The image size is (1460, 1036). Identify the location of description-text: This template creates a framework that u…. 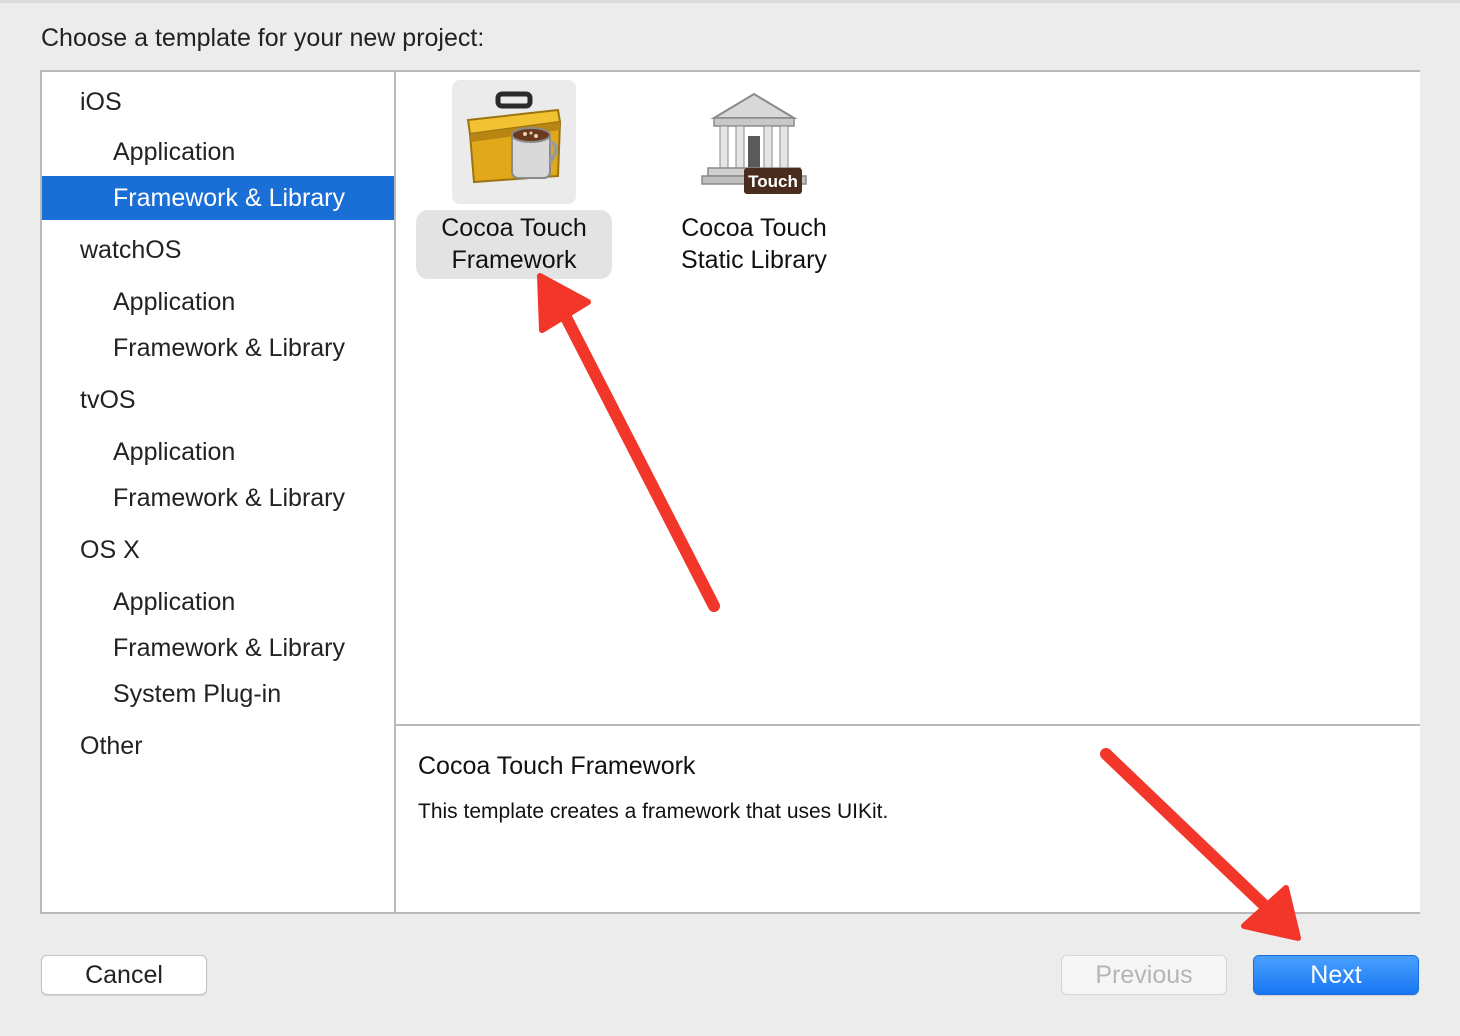
(653, 811).